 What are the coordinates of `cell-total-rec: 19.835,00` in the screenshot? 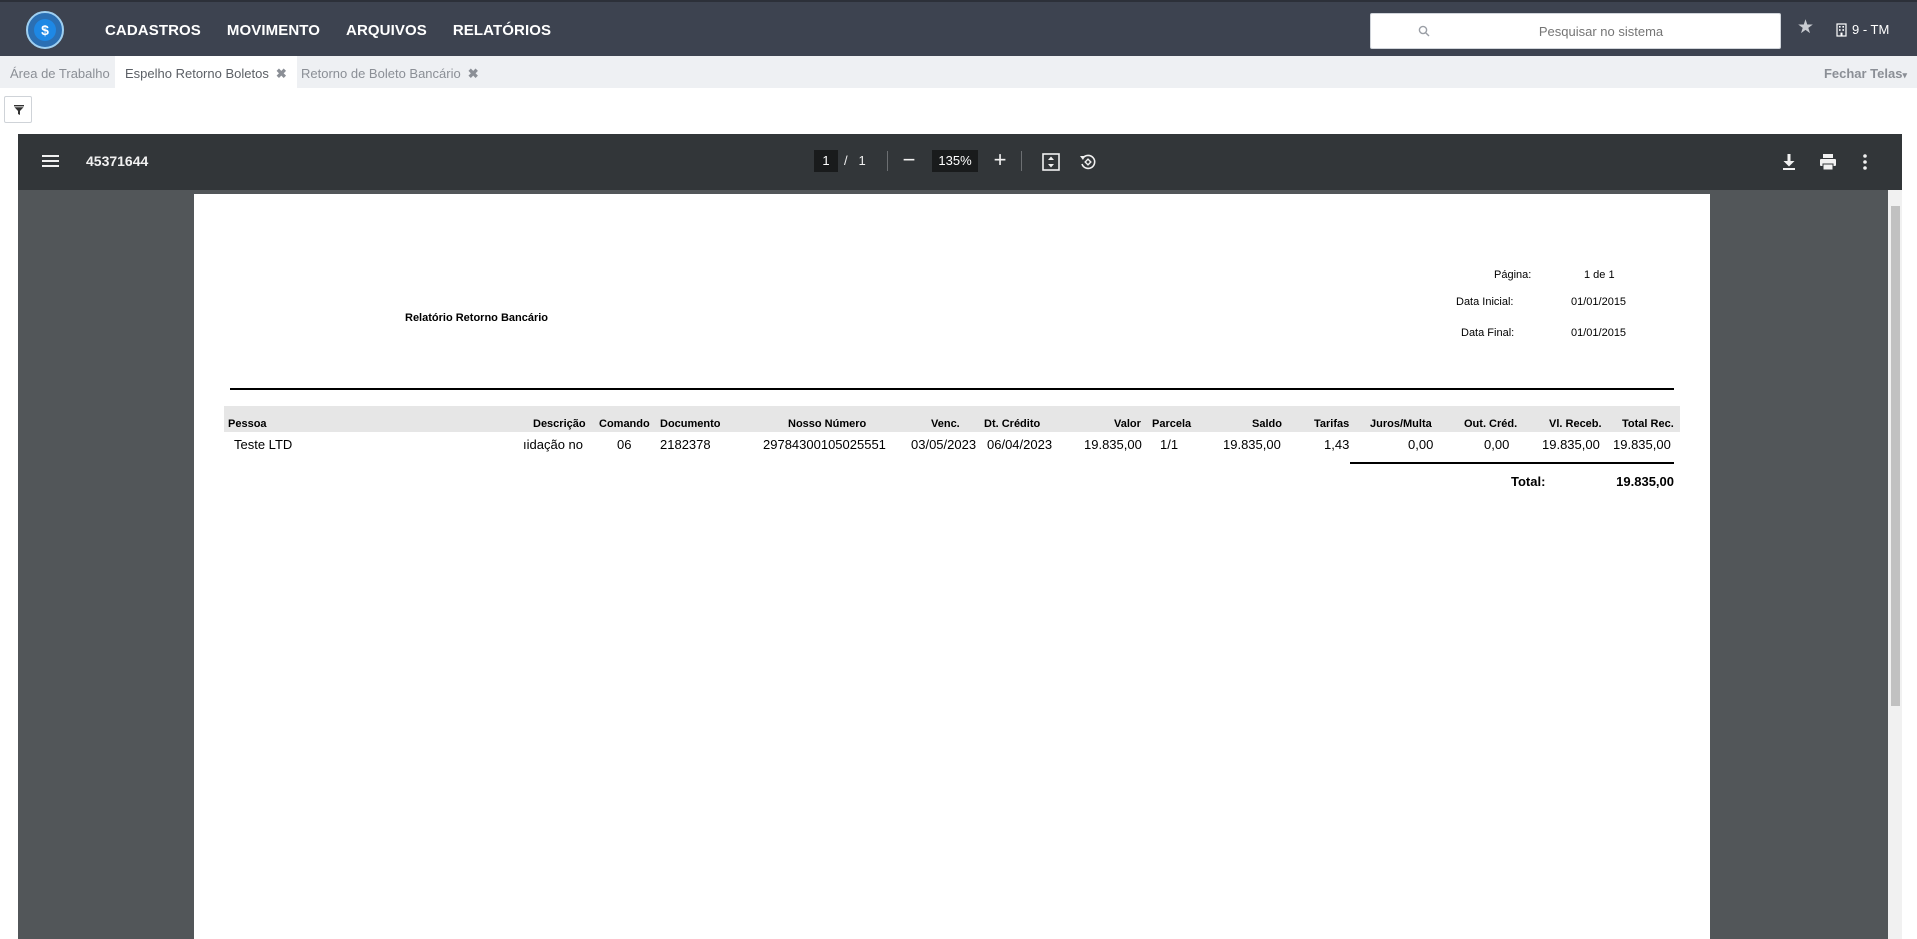 It's located at (1642, 444).